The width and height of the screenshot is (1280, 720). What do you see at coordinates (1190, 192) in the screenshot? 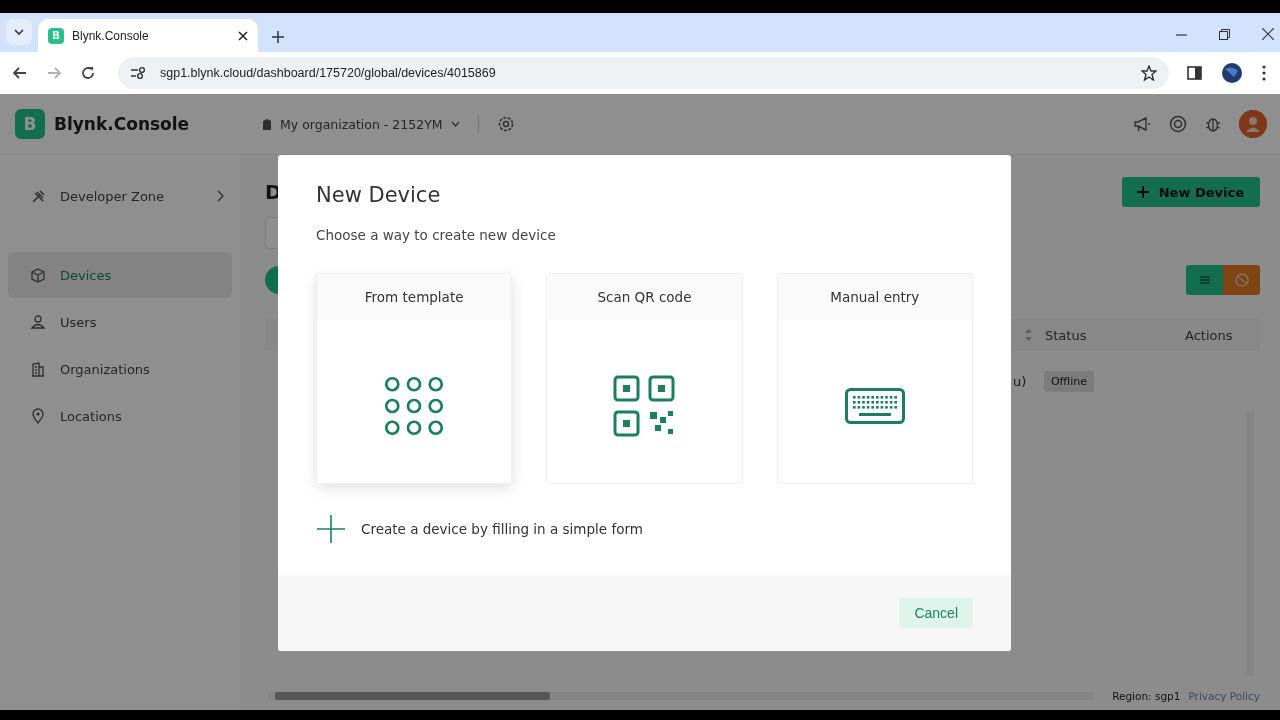
I see `new-device-button: New Device` at bounding box center [1190, 192].